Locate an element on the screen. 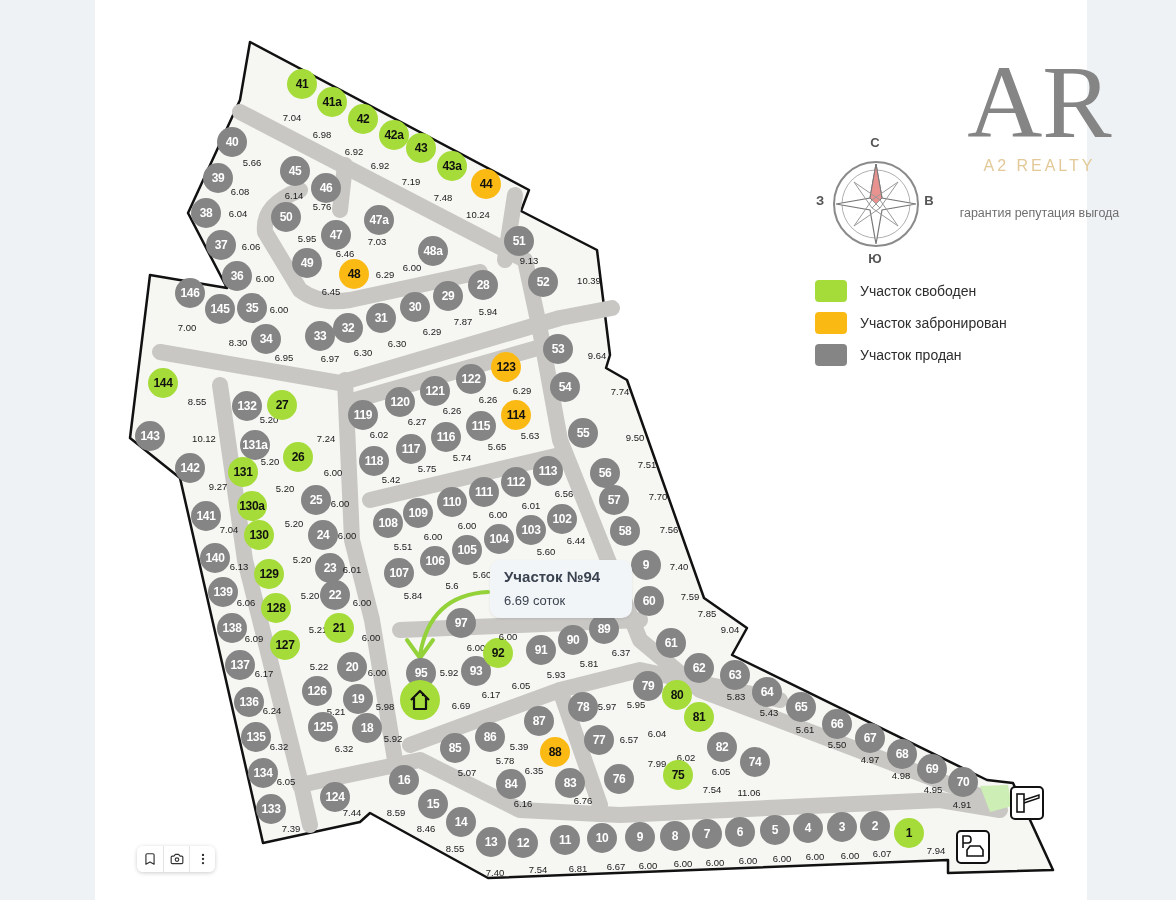 Image resolution: width=1176 pixels, height=900 pixels. plot-area-label: 5.97 is located at coordinates (607, 707).